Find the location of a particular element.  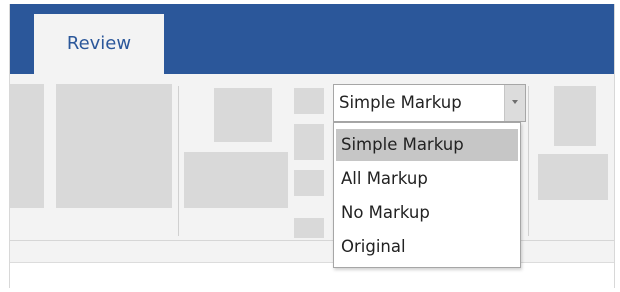

document-area is located at coordinates (312, 275).